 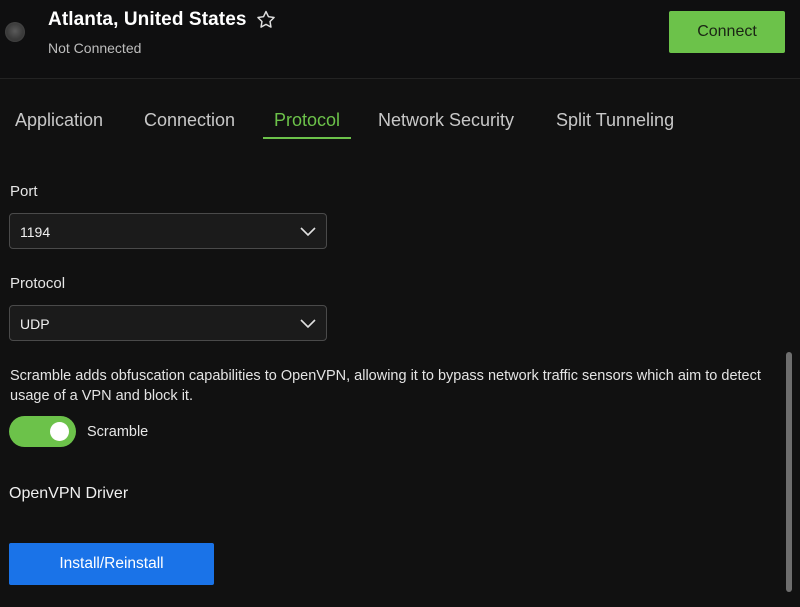 What do you see at coordinates (789, 472) in the screenshot?
I see `scrollbar-thumb` at bounding box center [789, 472].